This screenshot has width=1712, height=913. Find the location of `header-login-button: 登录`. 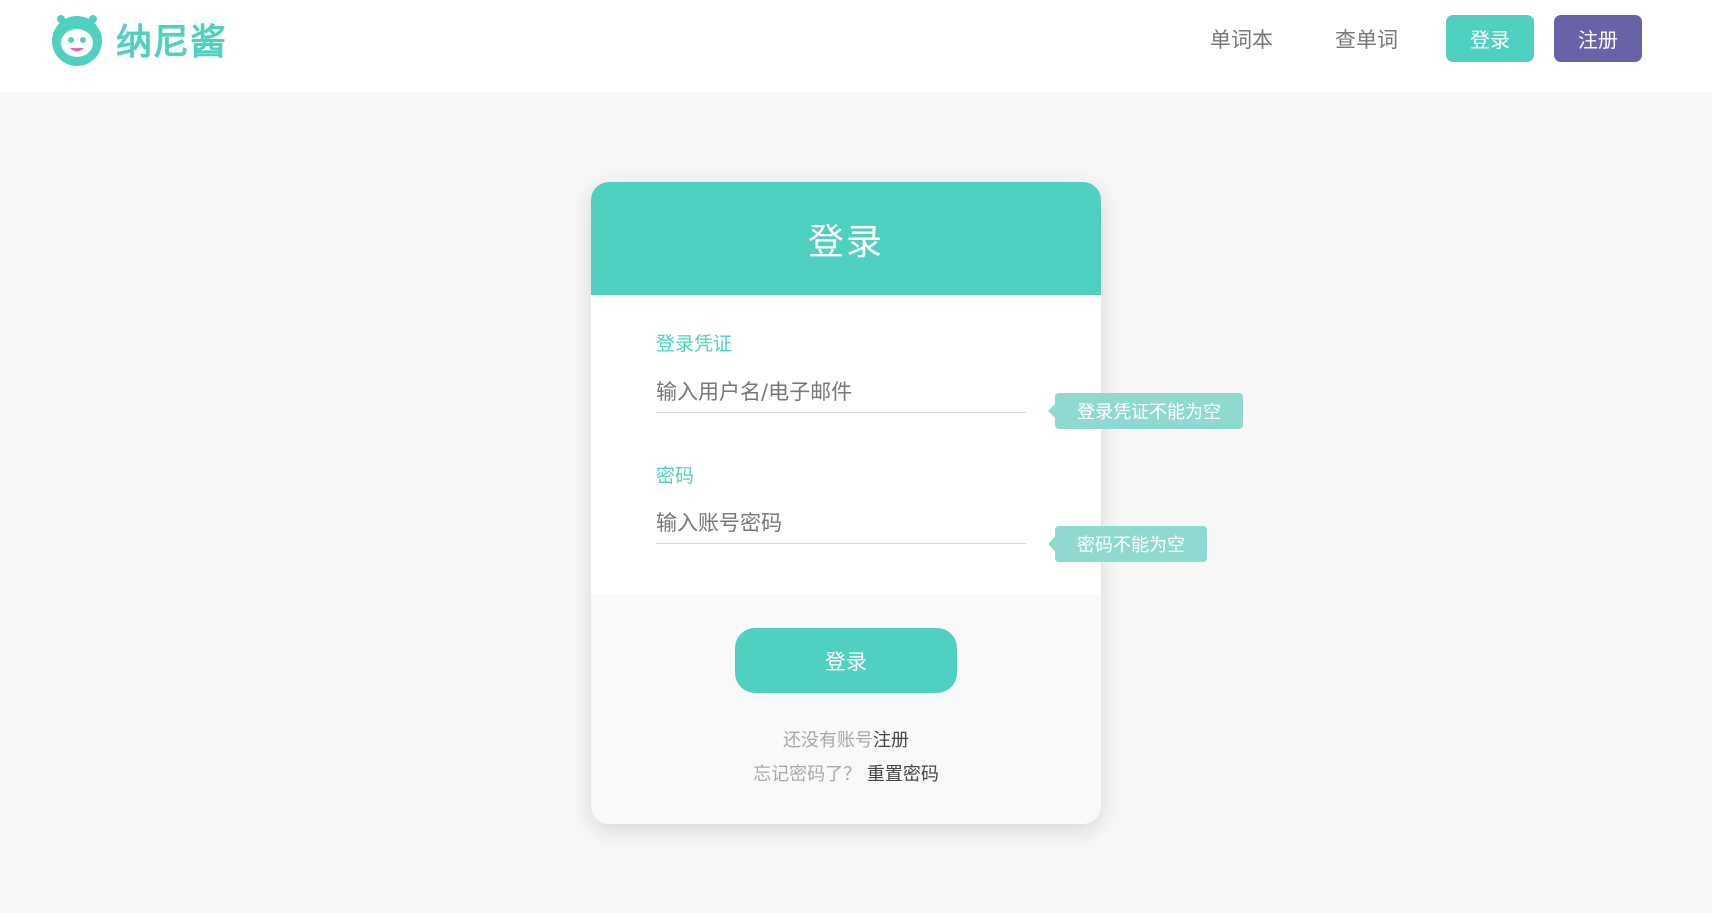

header-login-button: 登录 is located at coordinates (1490, 38).